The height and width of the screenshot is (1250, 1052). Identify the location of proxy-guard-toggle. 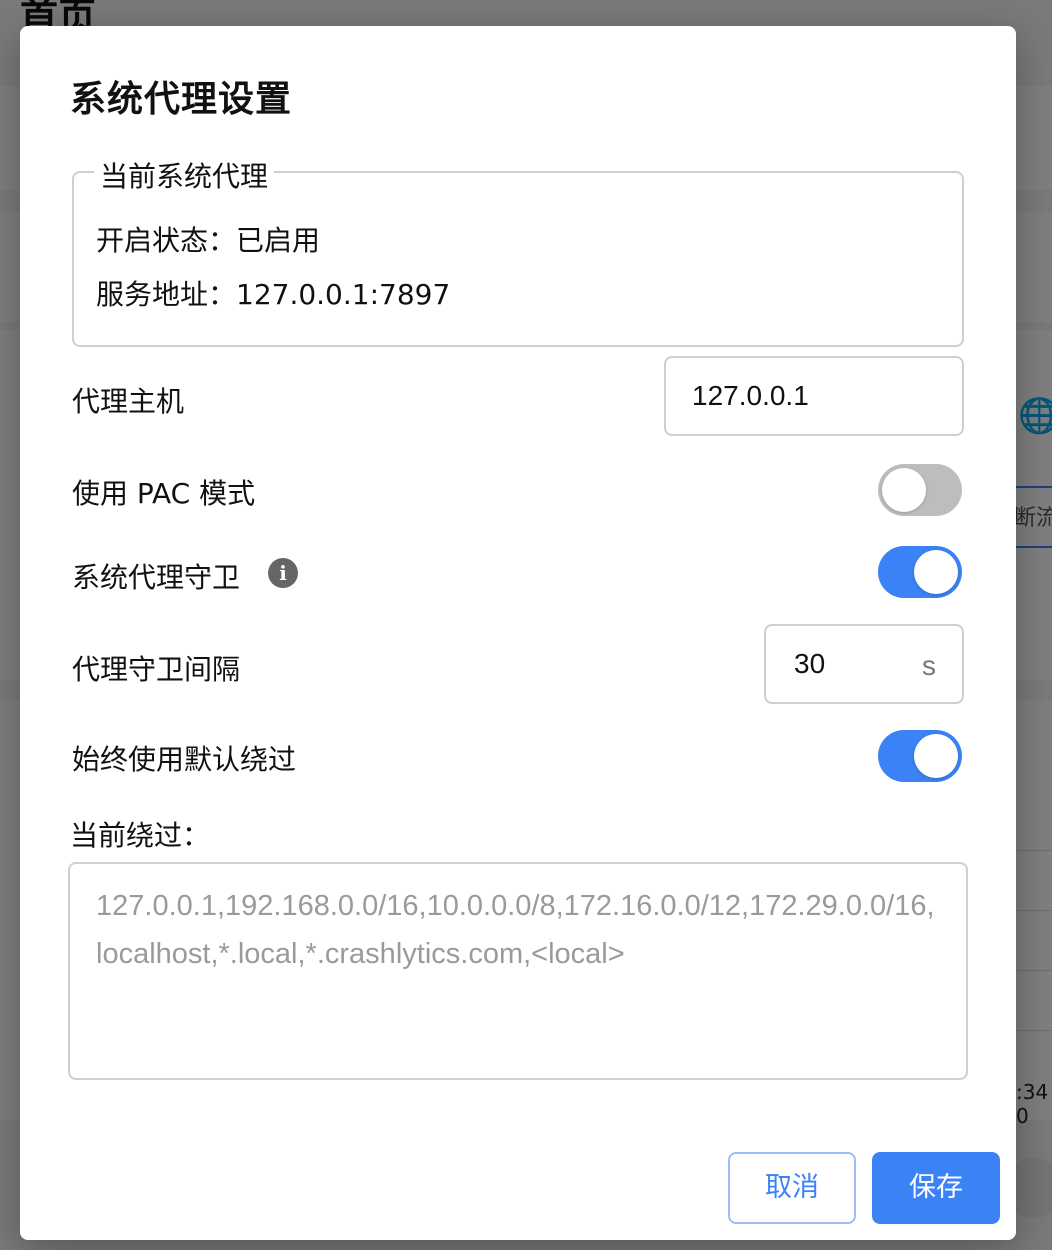
(920, 572).